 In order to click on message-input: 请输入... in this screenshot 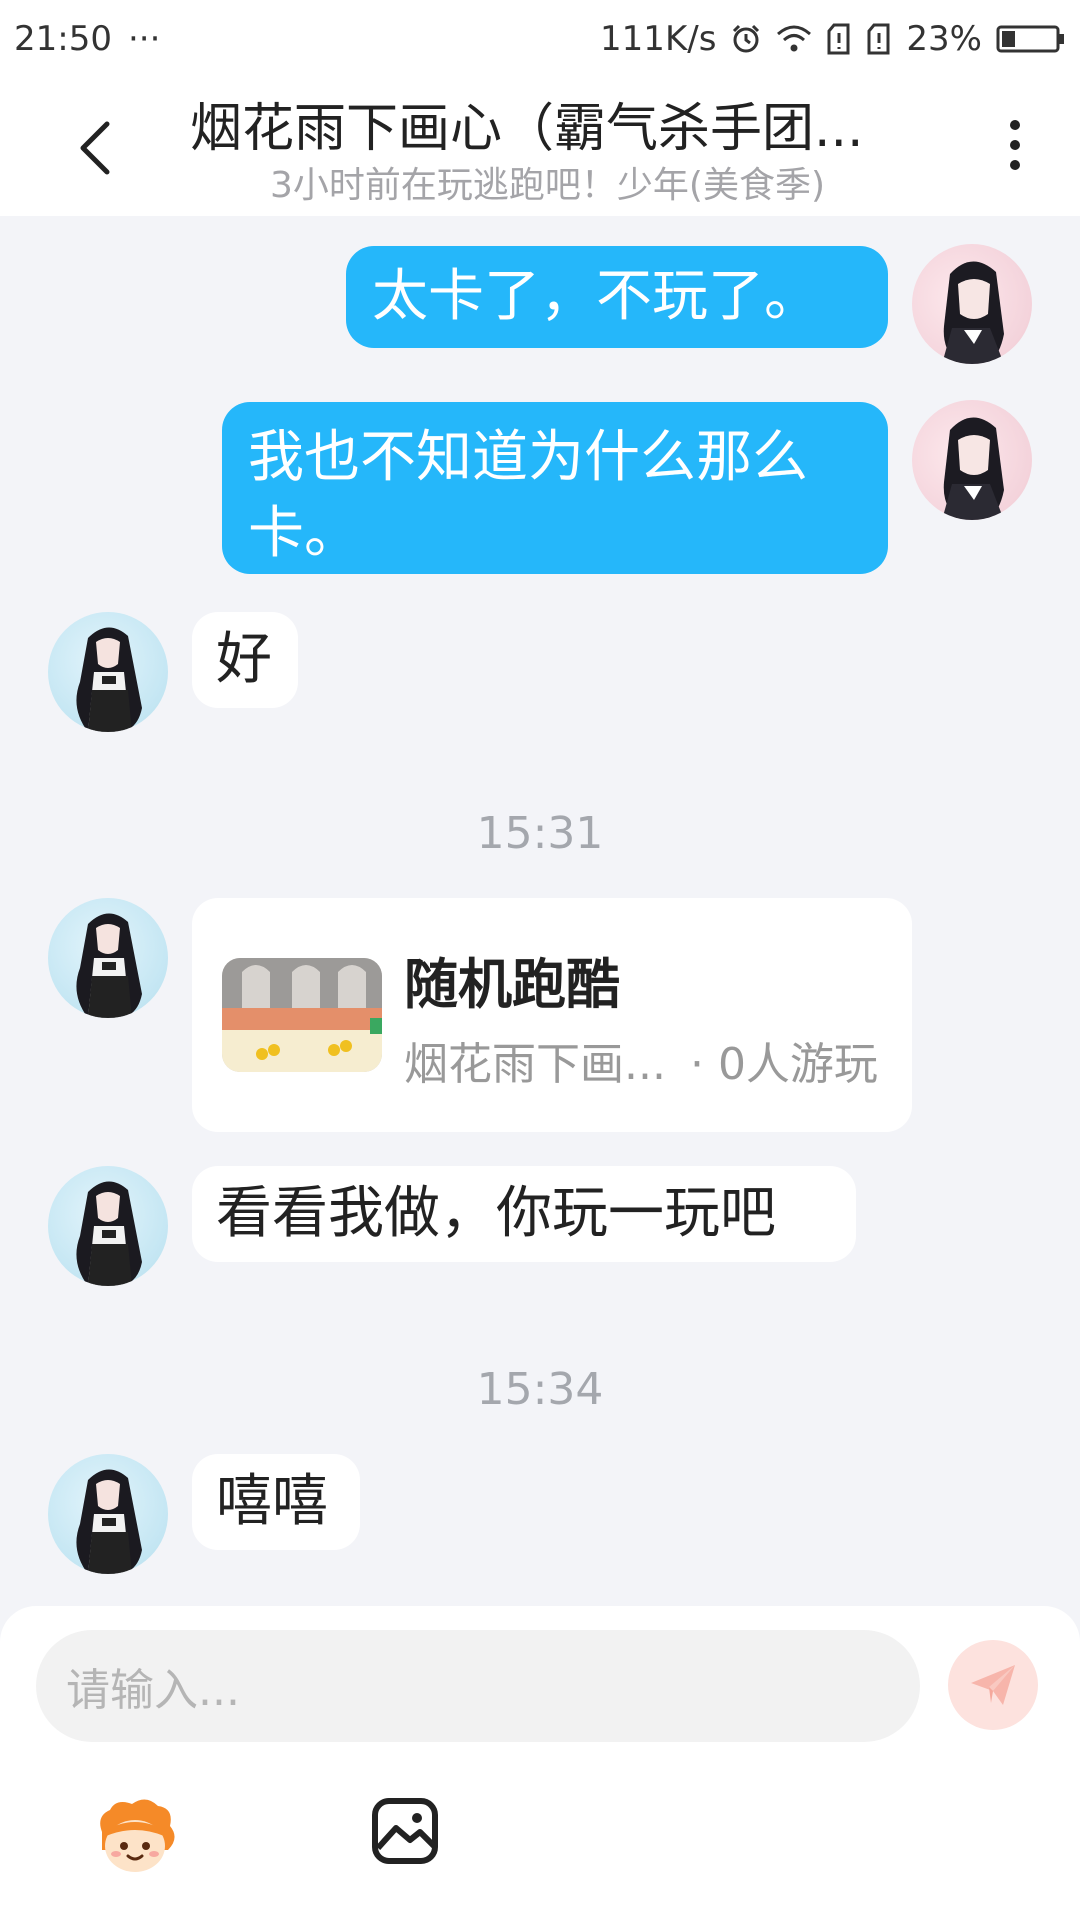, I will do `click(478, 1686)`.